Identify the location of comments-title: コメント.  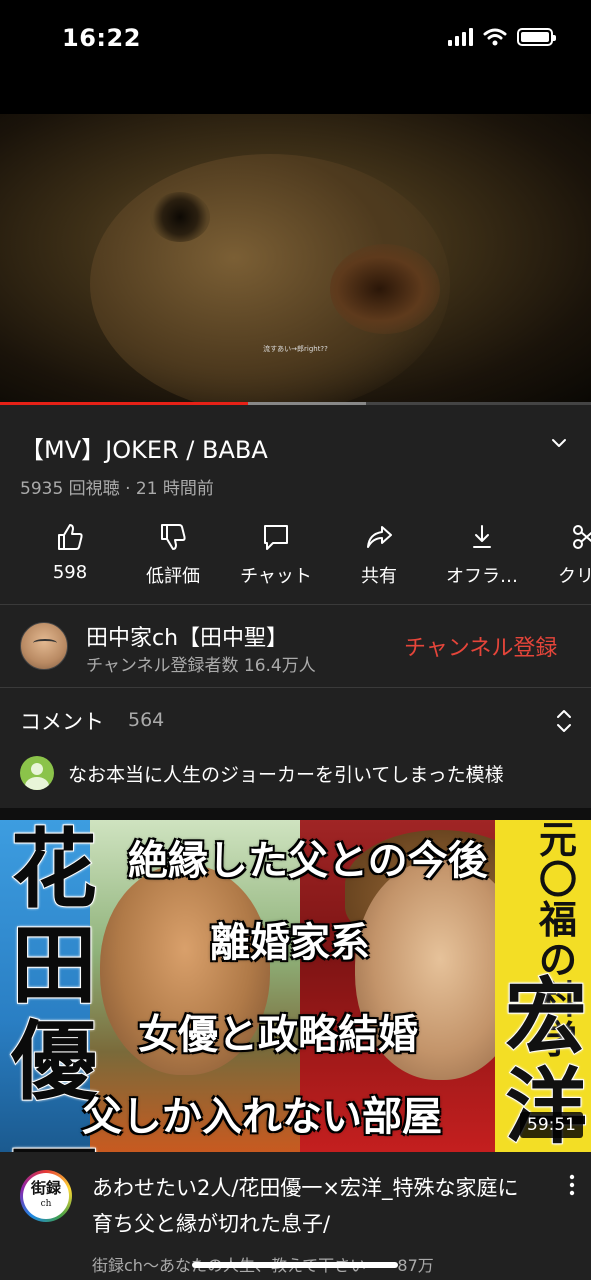
(62, 721).